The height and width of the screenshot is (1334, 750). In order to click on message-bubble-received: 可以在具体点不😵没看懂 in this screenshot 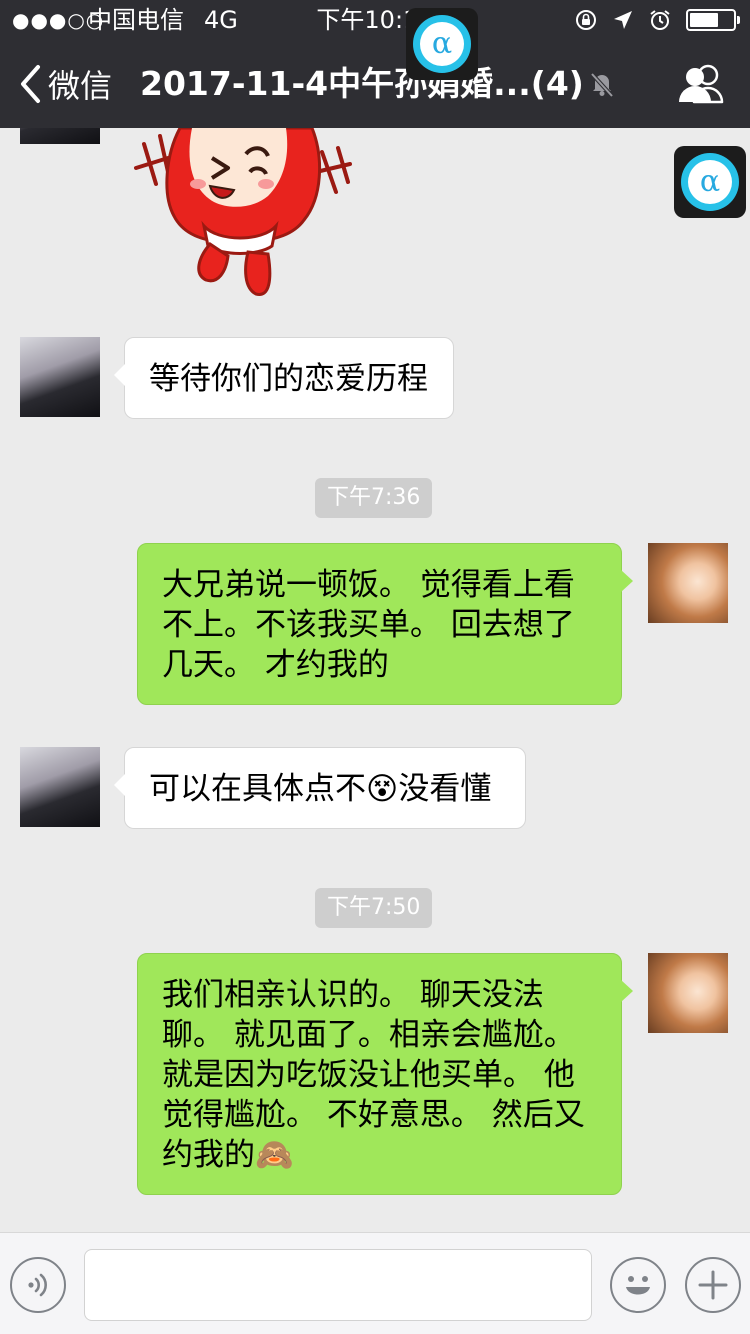, I will do `click(320, 788)`.